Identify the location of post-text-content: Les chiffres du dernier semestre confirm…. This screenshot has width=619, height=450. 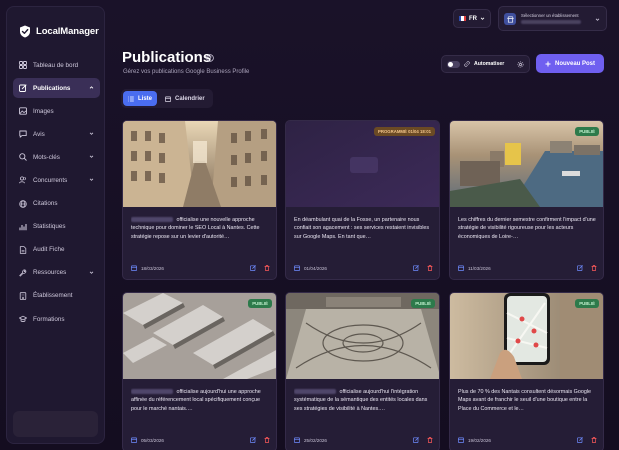
(527, 228).